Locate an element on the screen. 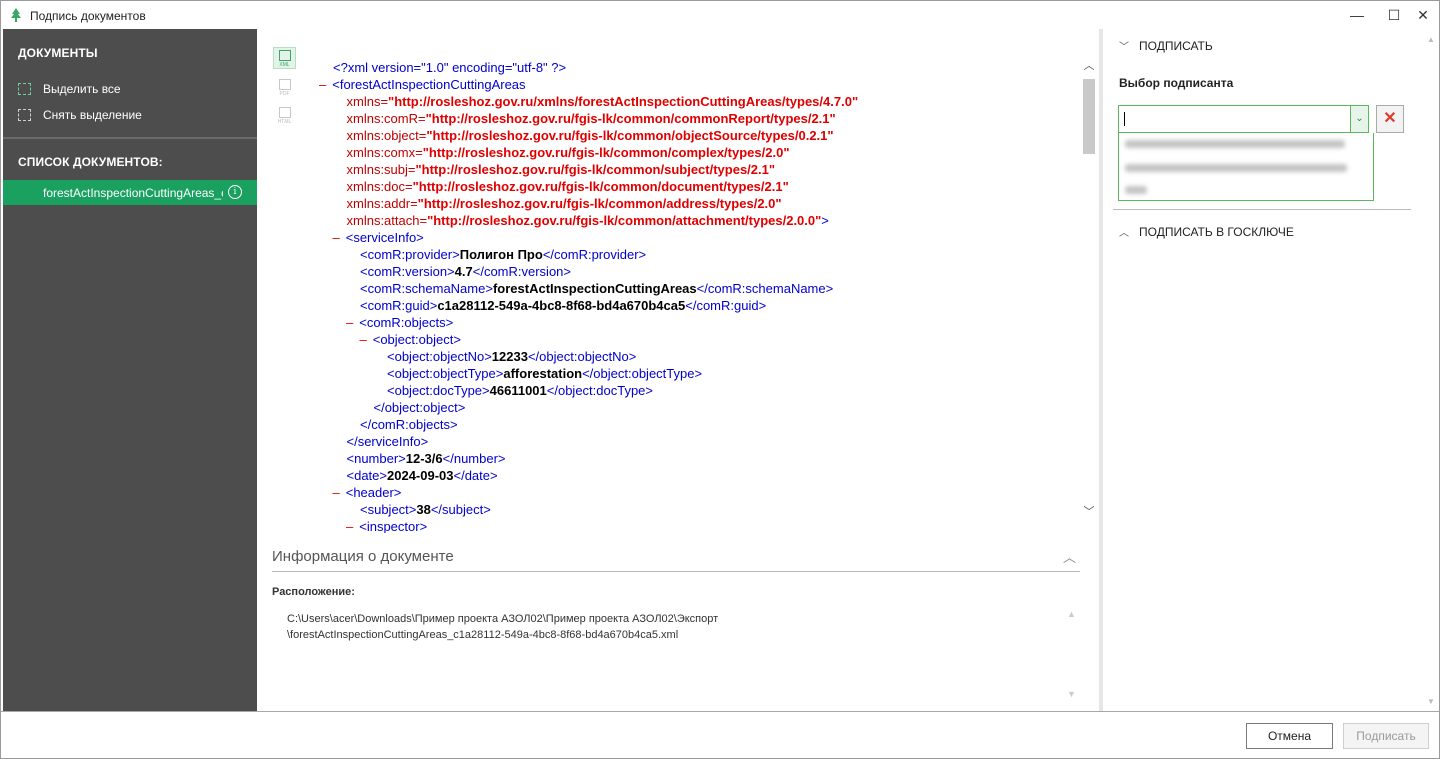 This screenshot has height=759, width=1440. info-icon: i is located at coordinates (235, 192).